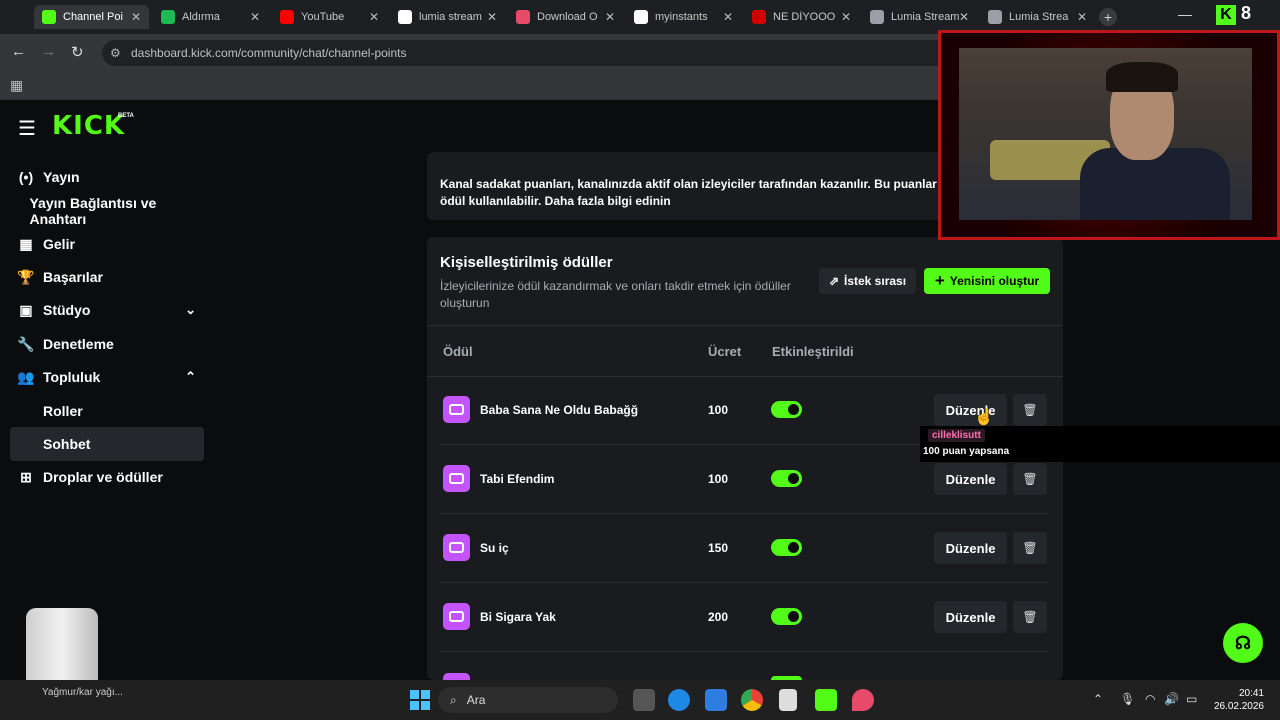 The width and height of the screenshot is (1280, 720). Describe the element at coordinates (77, 52) in the screenshot. I see `reload-icon: ↻` at that location.